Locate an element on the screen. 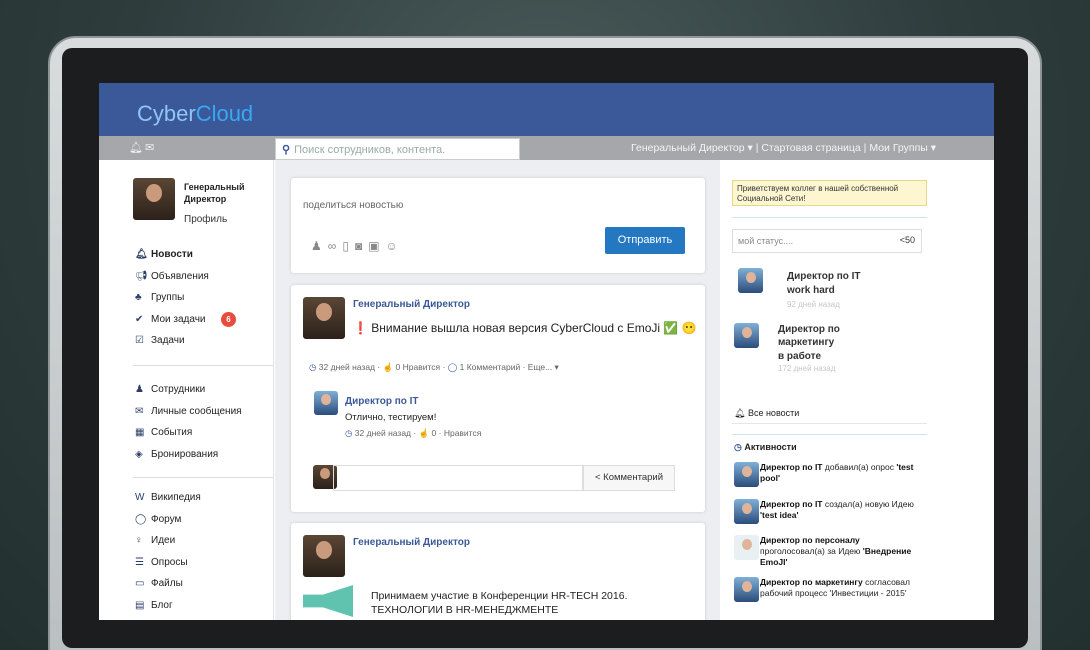 The image size is (1090, 650). comment-meta: ◷ 32 дней назад · ☝ 0 · Нравится is located at coordinates (413, 433).